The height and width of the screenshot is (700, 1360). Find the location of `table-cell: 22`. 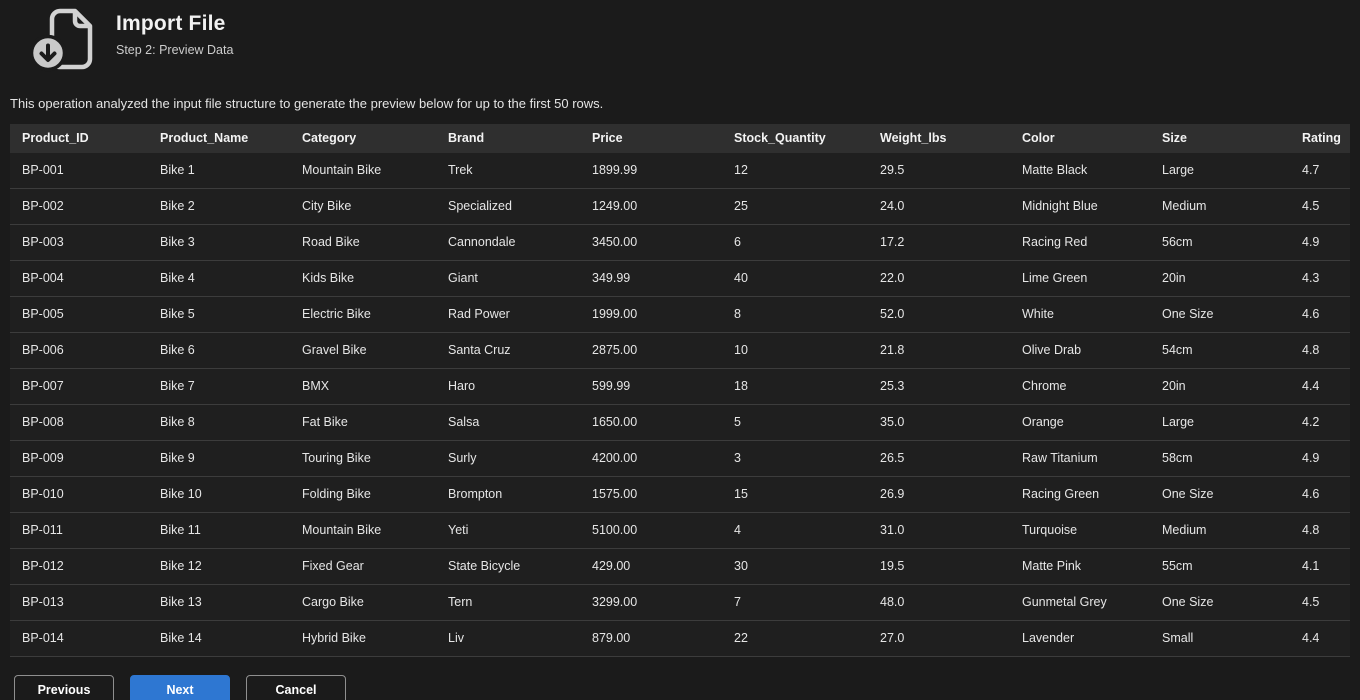

table-cell: 22 is located at coordinates (795, 638).